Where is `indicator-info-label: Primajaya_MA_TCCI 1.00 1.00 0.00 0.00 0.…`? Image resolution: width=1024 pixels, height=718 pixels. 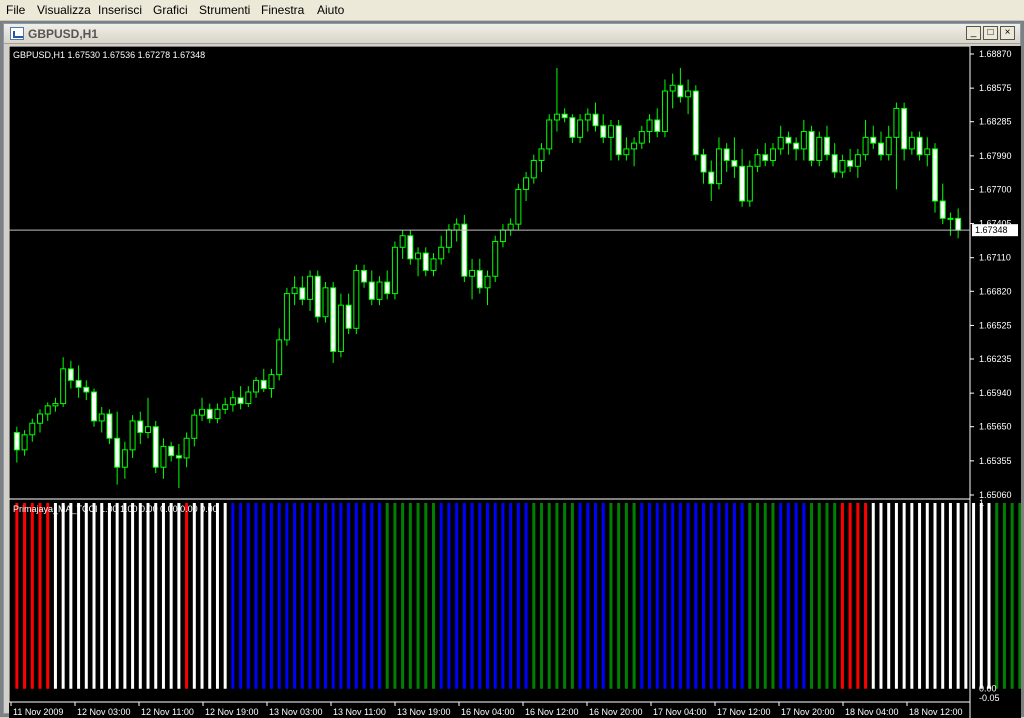
indicator-info-label: Primajaya_MA_TCCI 1.00 1.00 0.00 0.00 0.… is located at coordinates (115, 509).